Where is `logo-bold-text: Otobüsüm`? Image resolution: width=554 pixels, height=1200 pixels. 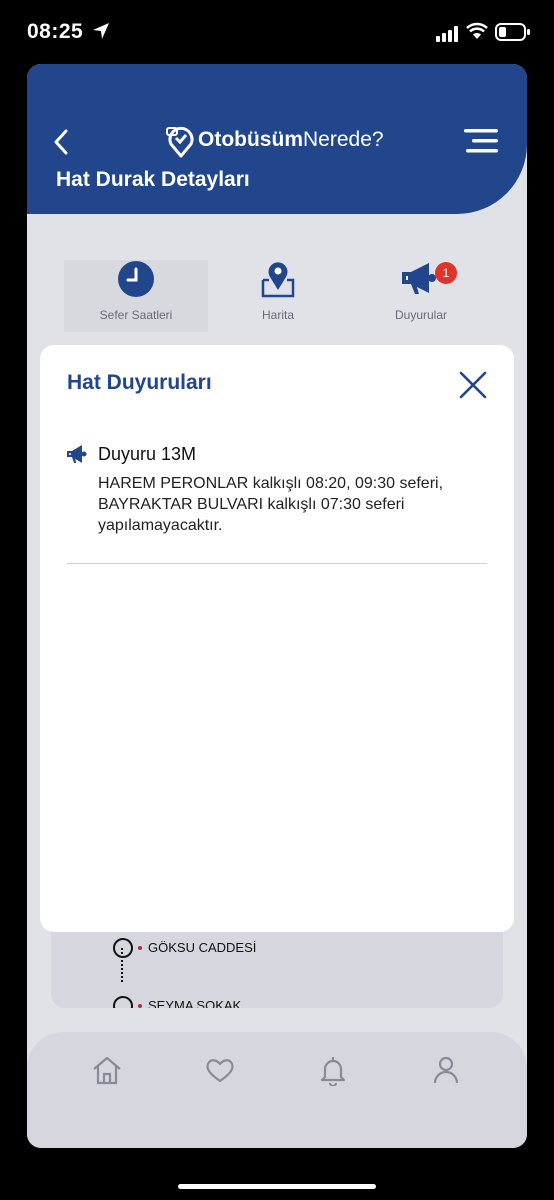
logo-bold-text: Otobüsüm is located at coordinates (250, 139).